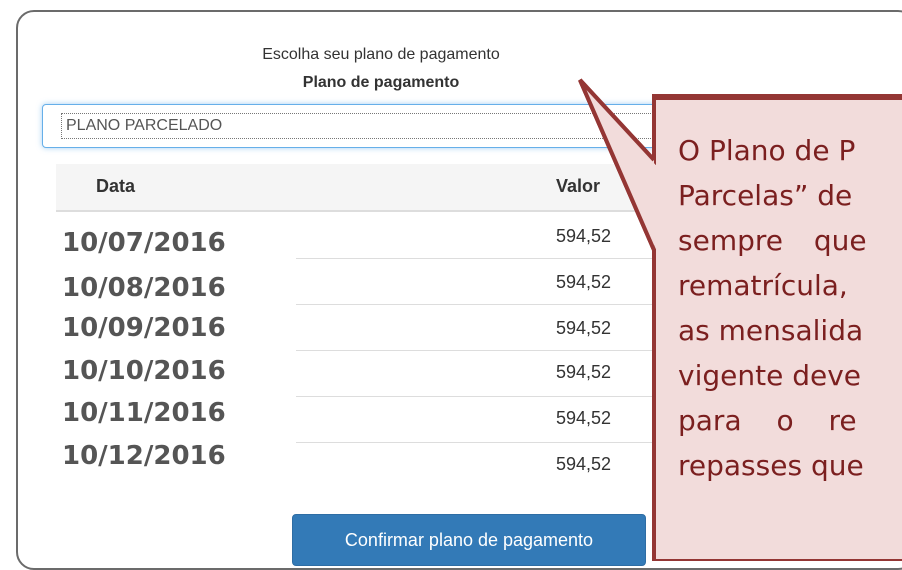  What do you see at coordinates (771, 330) in the screenshot?
I see `callout-line: as mensalida` at bounding box center [771, 330].